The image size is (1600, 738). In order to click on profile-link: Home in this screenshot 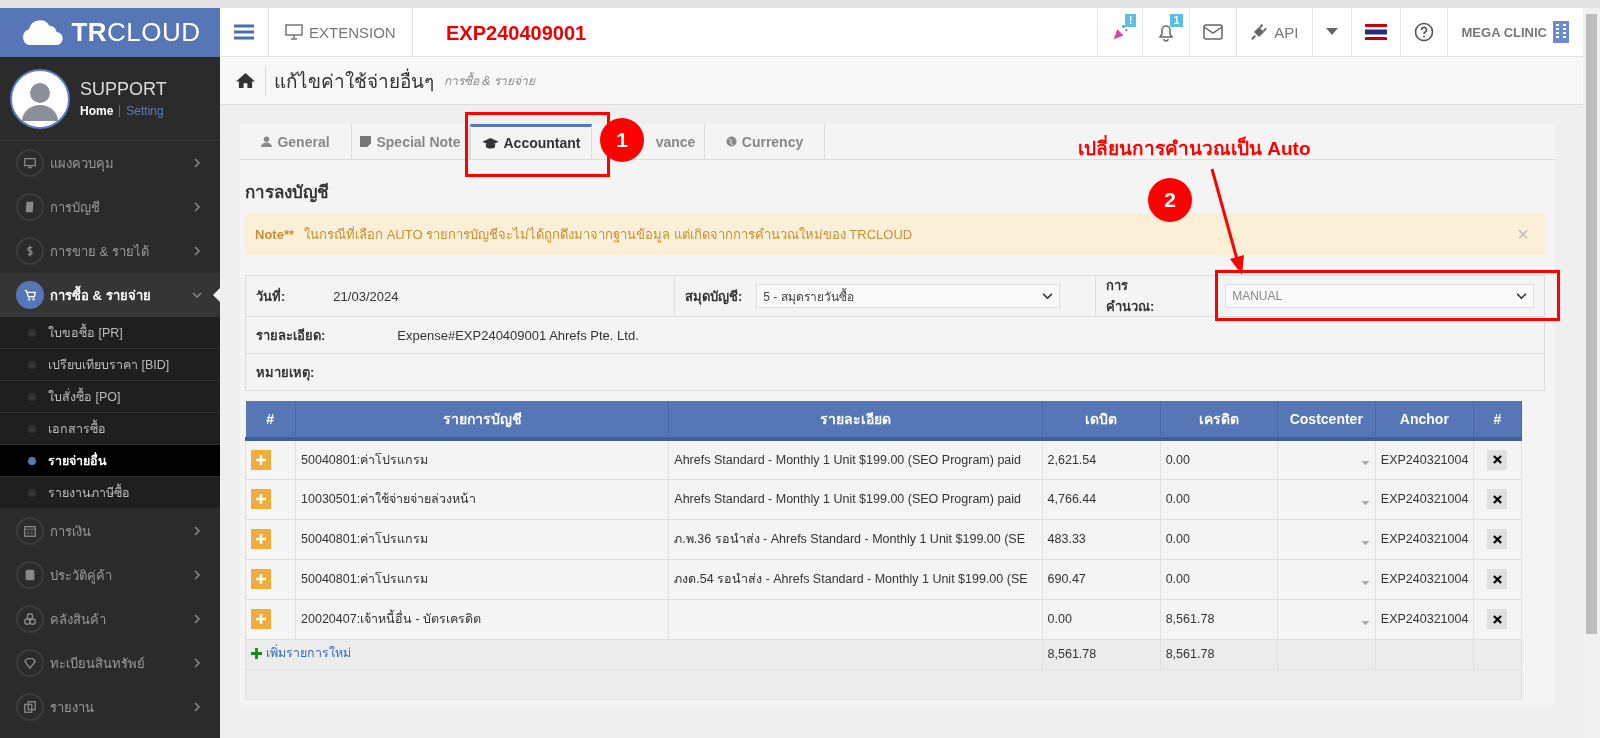, I will do `click(97, 111)`.